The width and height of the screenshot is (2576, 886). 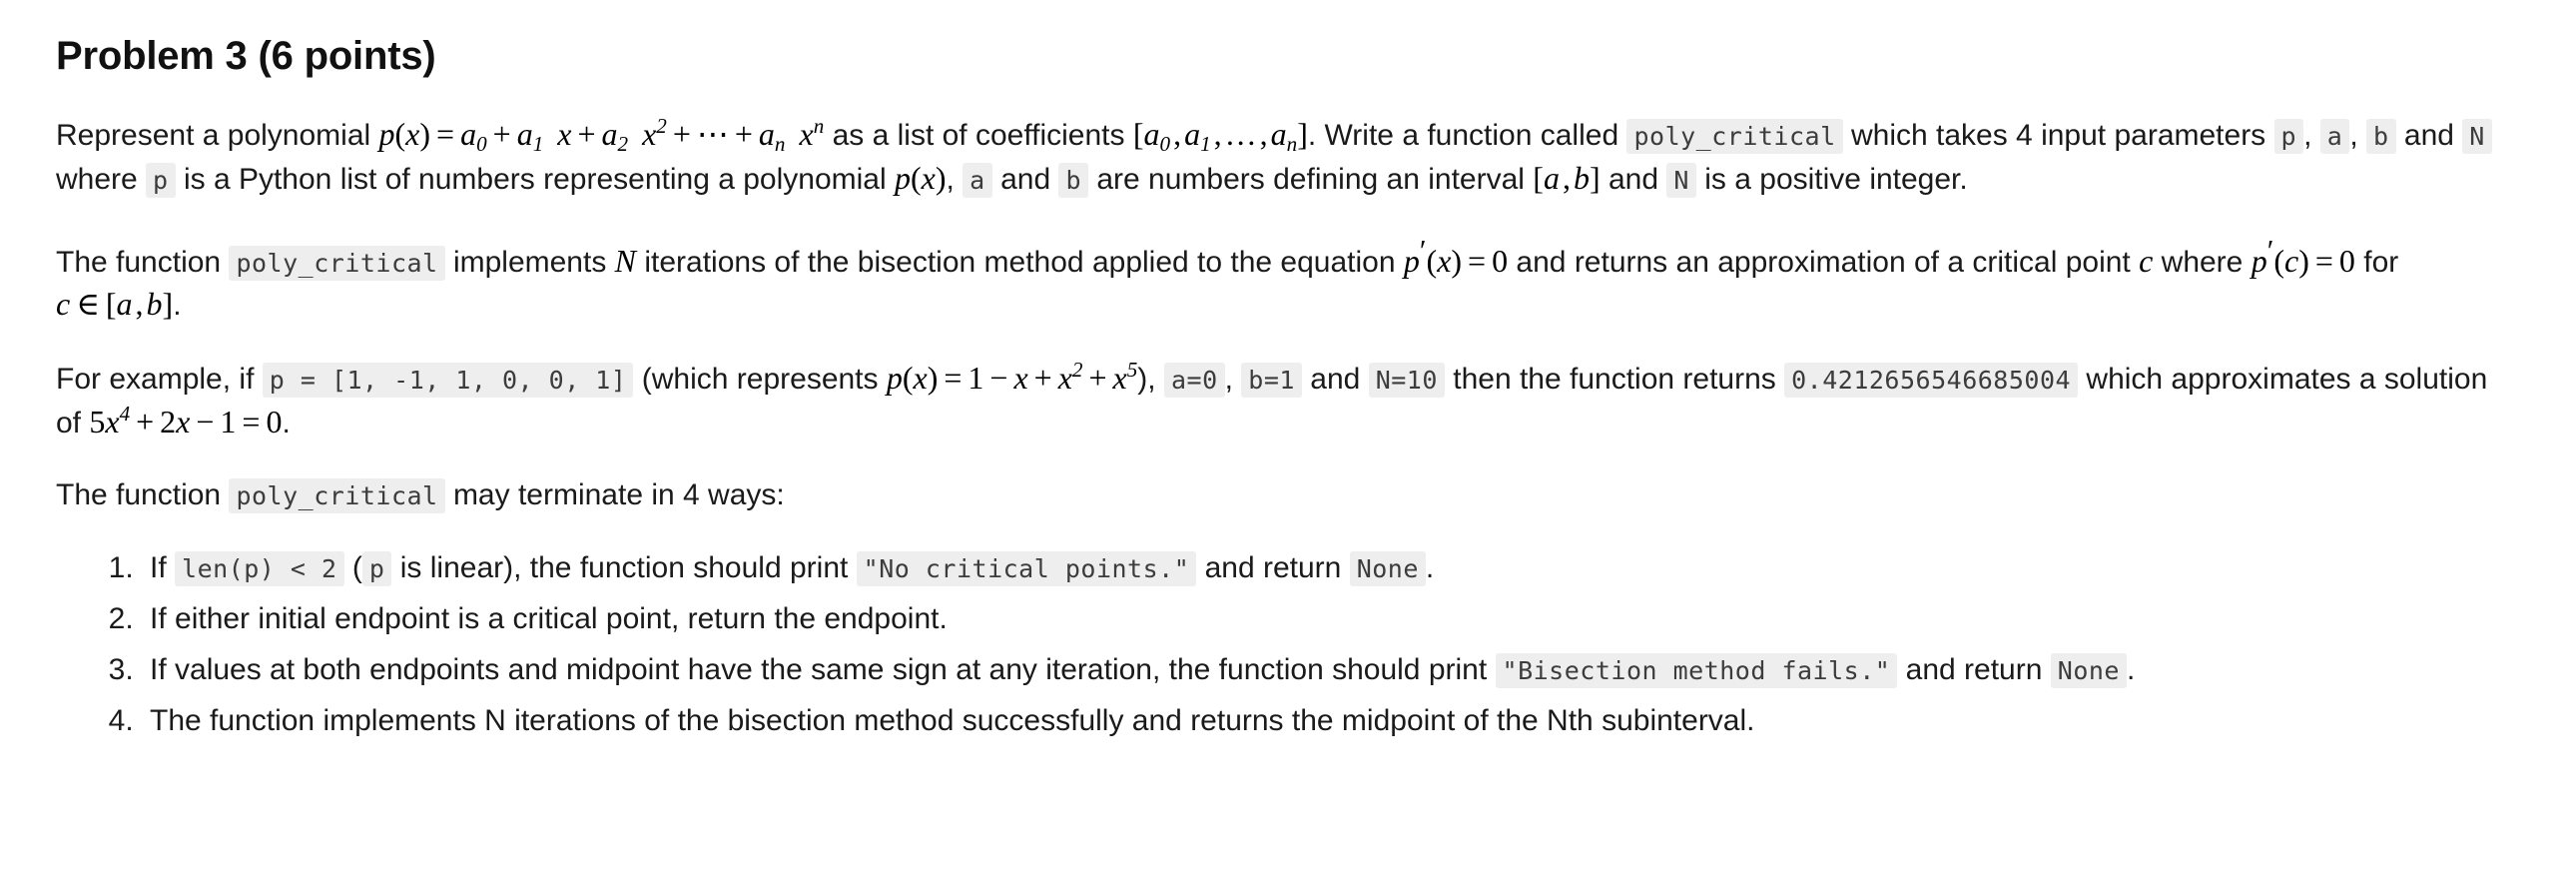 What do you see at coordinates (246, 56) in the screenshot?
I see `page-title: Problem 3 (6 points)` at bounding box center [246, 56].